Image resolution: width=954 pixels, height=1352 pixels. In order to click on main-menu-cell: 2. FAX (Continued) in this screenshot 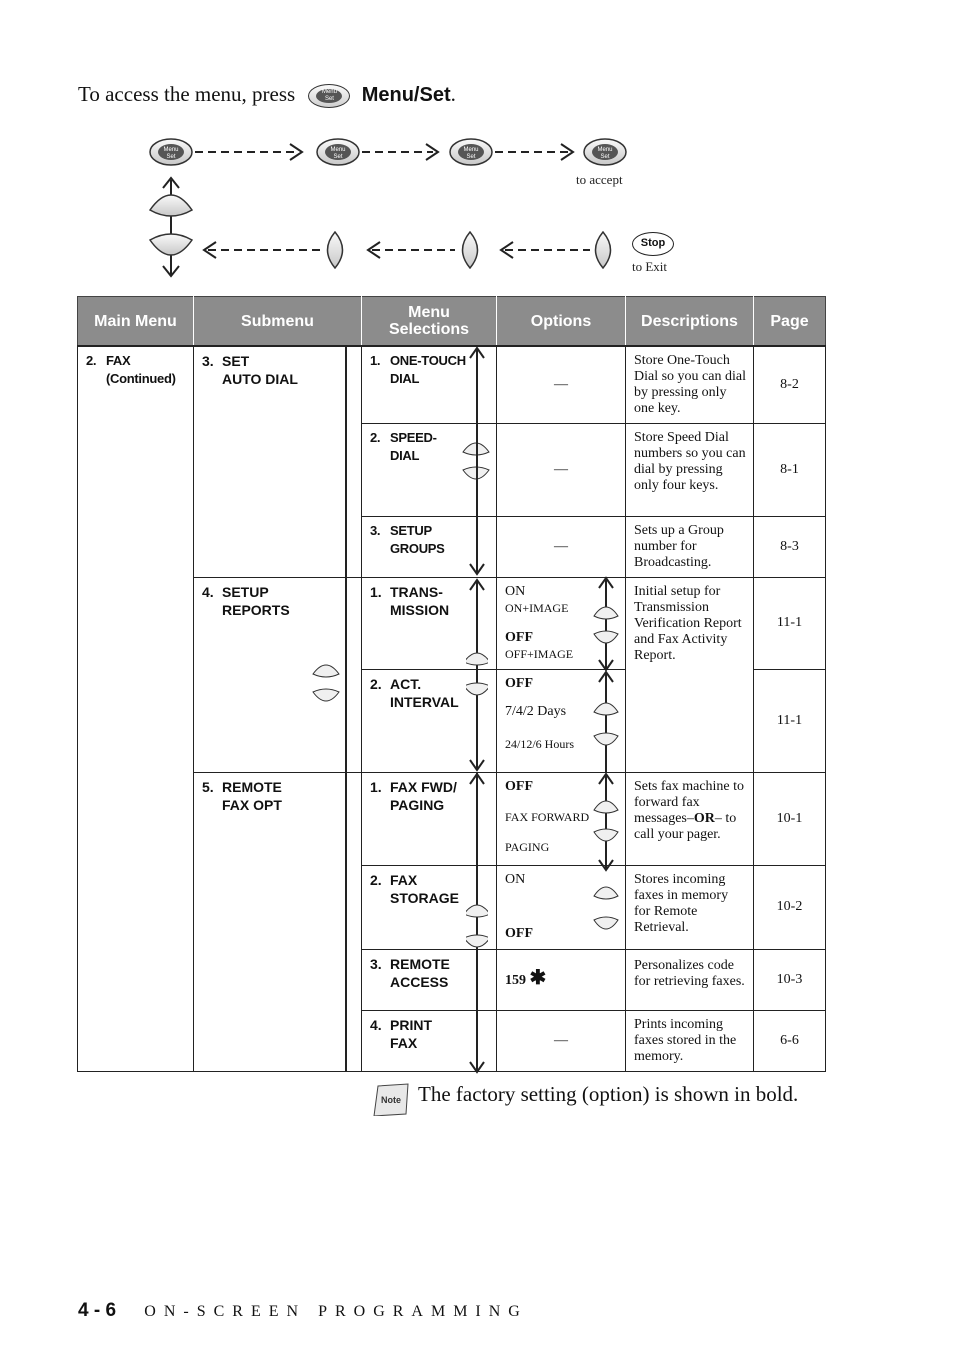, I will do `click(135, 708)`.